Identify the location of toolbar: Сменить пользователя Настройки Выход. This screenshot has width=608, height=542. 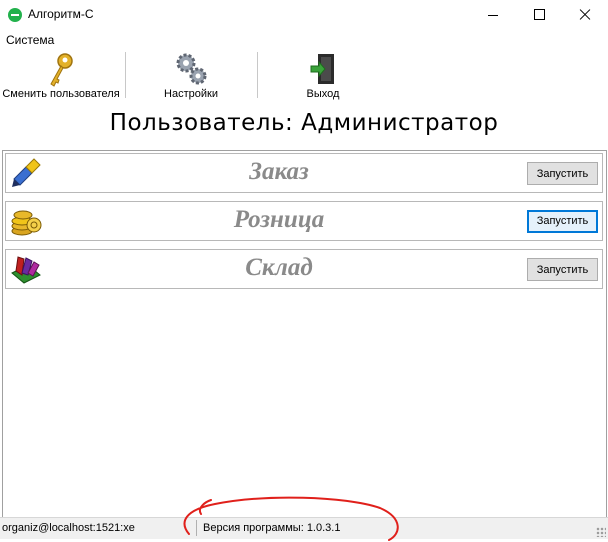
(304, 75).